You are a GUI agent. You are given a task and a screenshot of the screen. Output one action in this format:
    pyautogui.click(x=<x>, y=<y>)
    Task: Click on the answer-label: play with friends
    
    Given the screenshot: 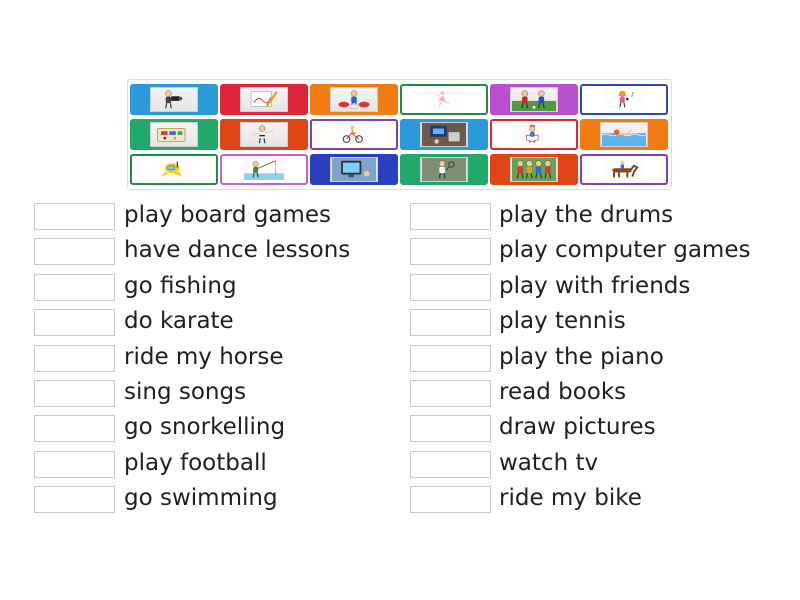 What is the action you would take?
    pyautogui.click(x=595, y=285)
    